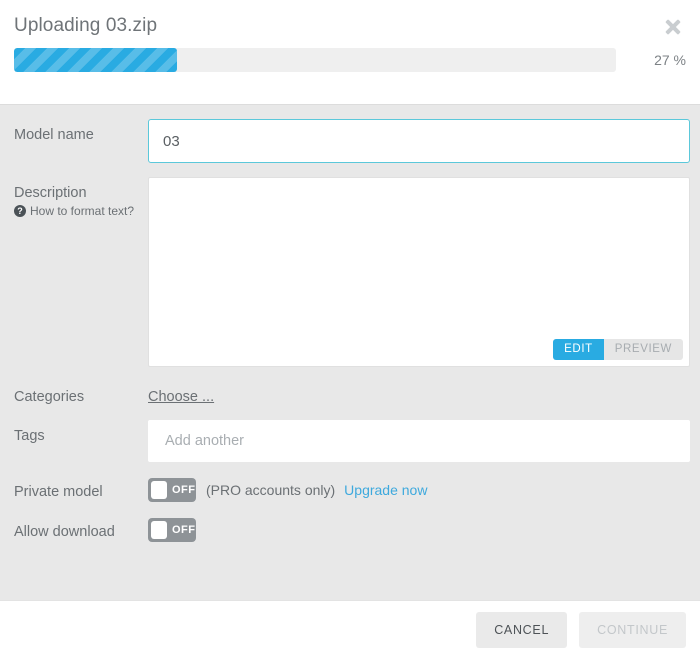  Describe the element at coordinates (54, 135) in the screenshot. I see `model-name-label: Model name` at that location.